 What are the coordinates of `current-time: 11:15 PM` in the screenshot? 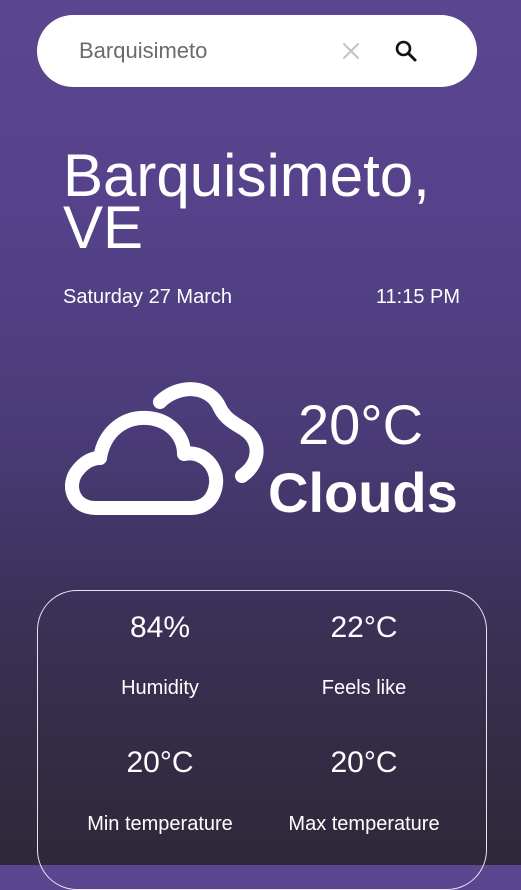 It's located at (417, 297).